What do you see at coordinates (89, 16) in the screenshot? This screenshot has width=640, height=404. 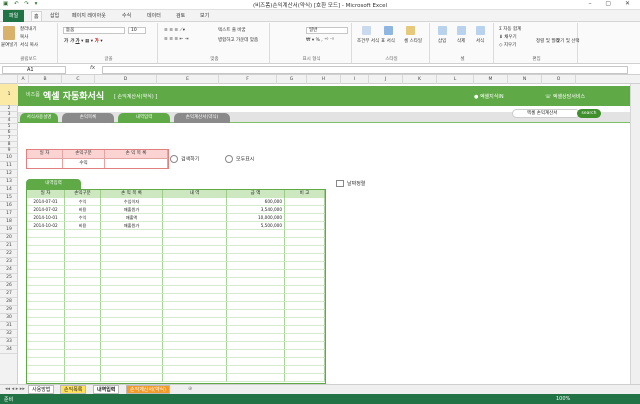 I see `tab-page-layout: 페이지 레이아웃` at bounding box center [89, 16].